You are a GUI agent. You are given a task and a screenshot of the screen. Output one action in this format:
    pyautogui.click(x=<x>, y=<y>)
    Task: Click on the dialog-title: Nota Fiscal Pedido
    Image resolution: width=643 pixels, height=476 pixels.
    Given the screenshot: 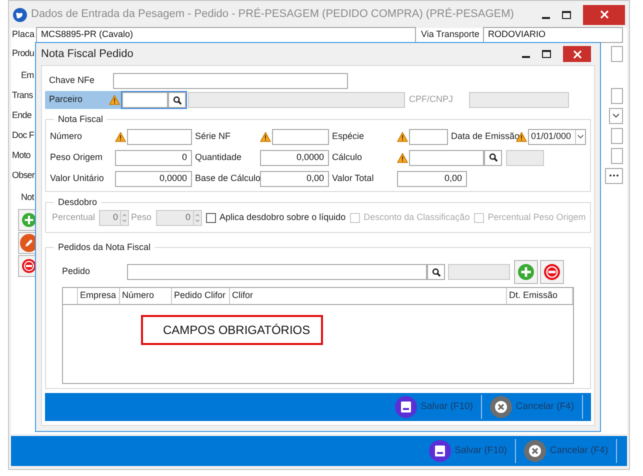 What is the action you would take?
    pyautogui.click(x=87, y=54)
    